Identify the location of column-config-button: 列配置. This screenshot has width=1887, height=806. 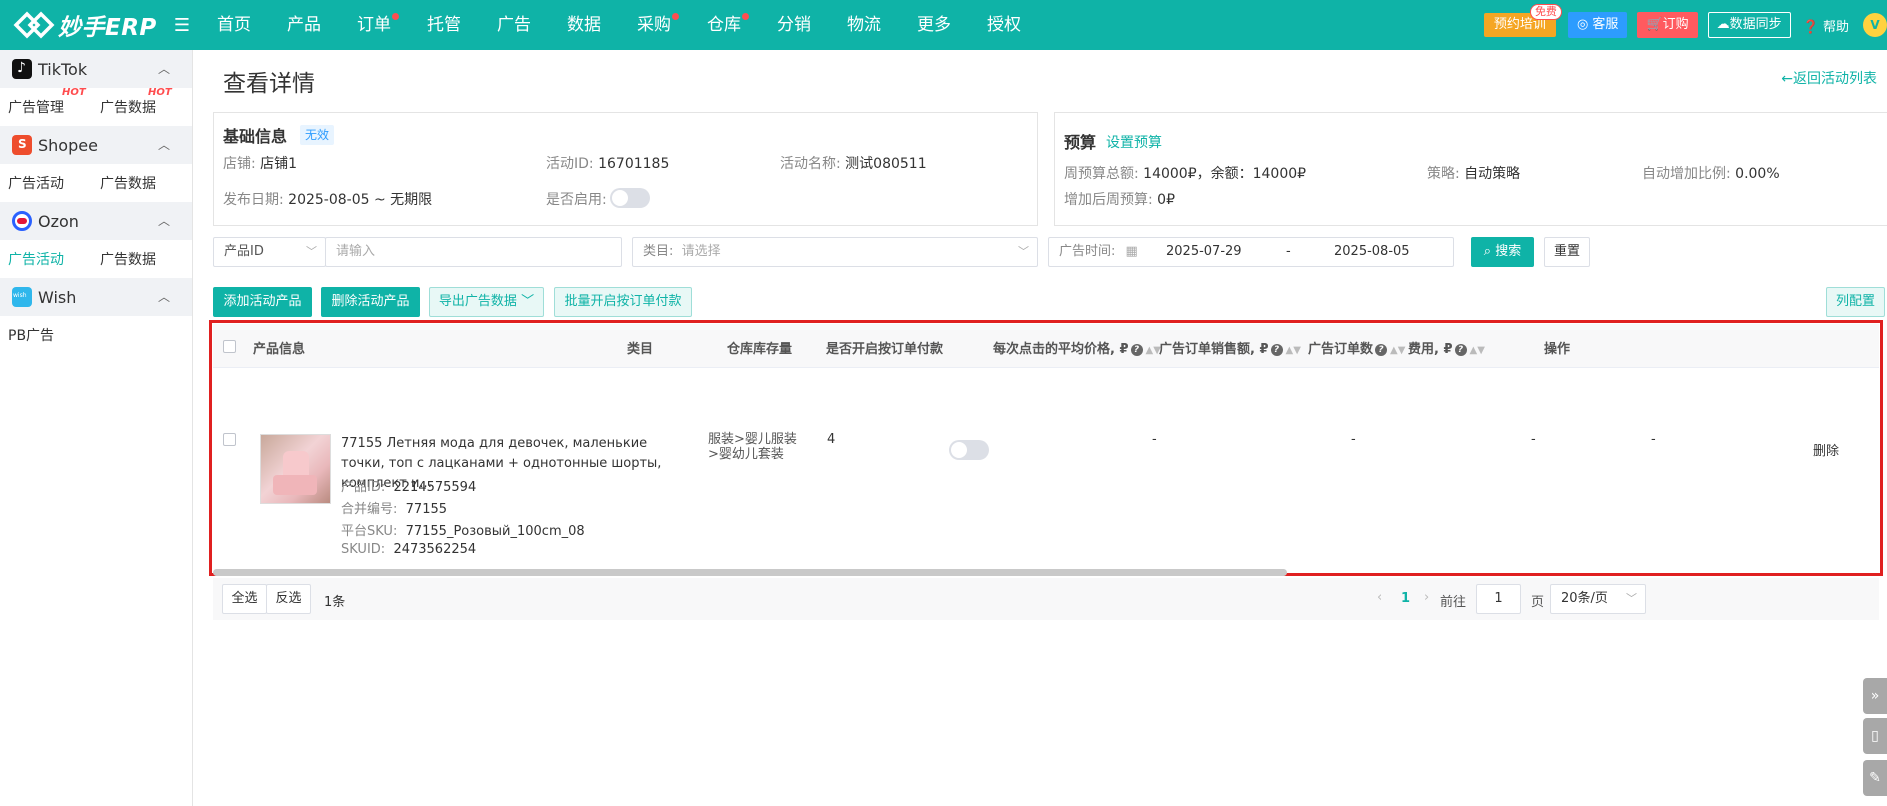
(1855, 302).